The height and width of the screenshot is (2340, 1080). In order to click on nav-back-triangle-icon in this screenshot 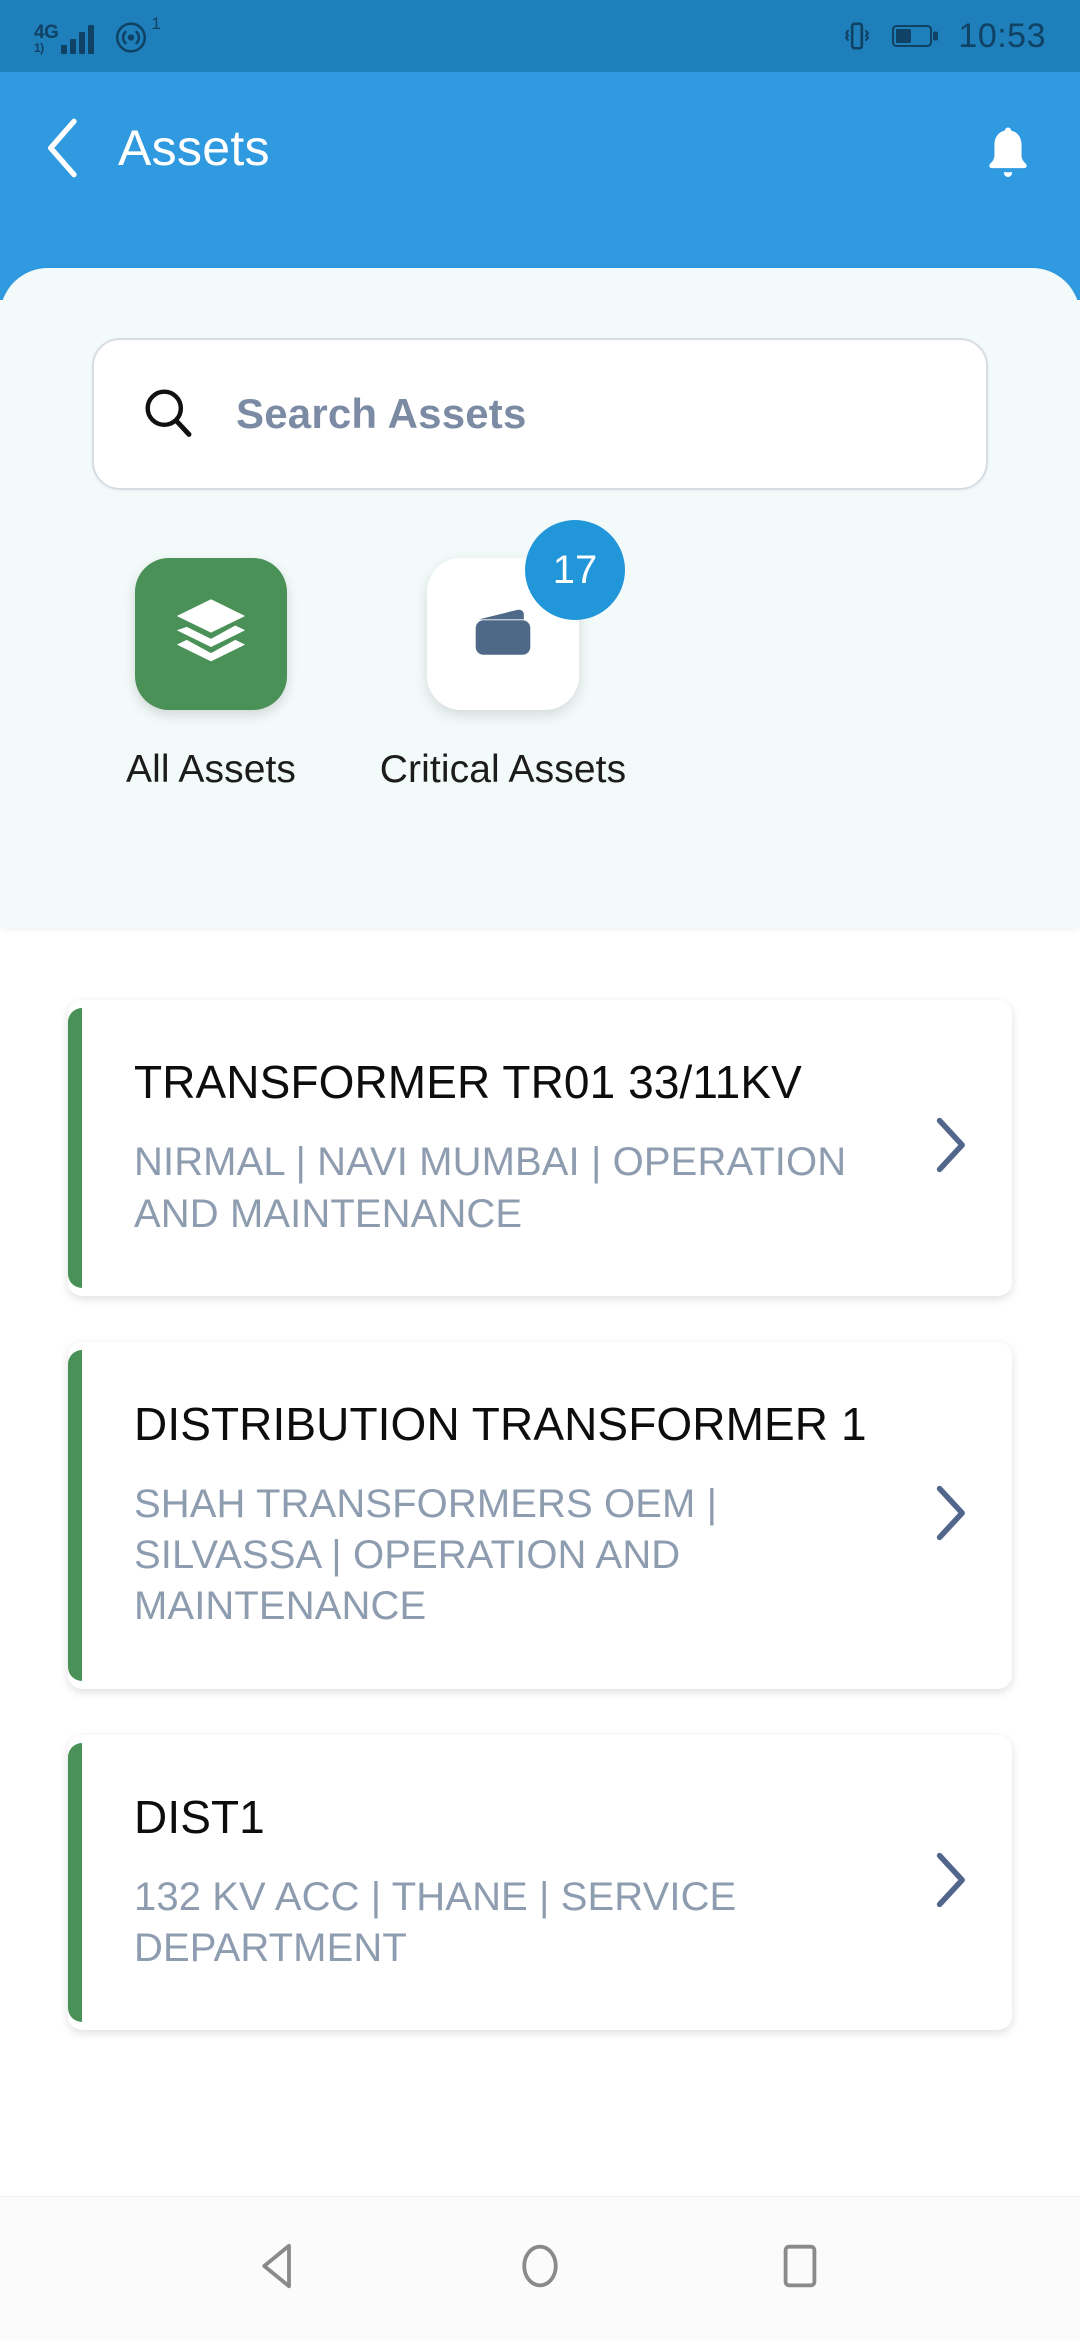, I will do `click(280, 2268)`.